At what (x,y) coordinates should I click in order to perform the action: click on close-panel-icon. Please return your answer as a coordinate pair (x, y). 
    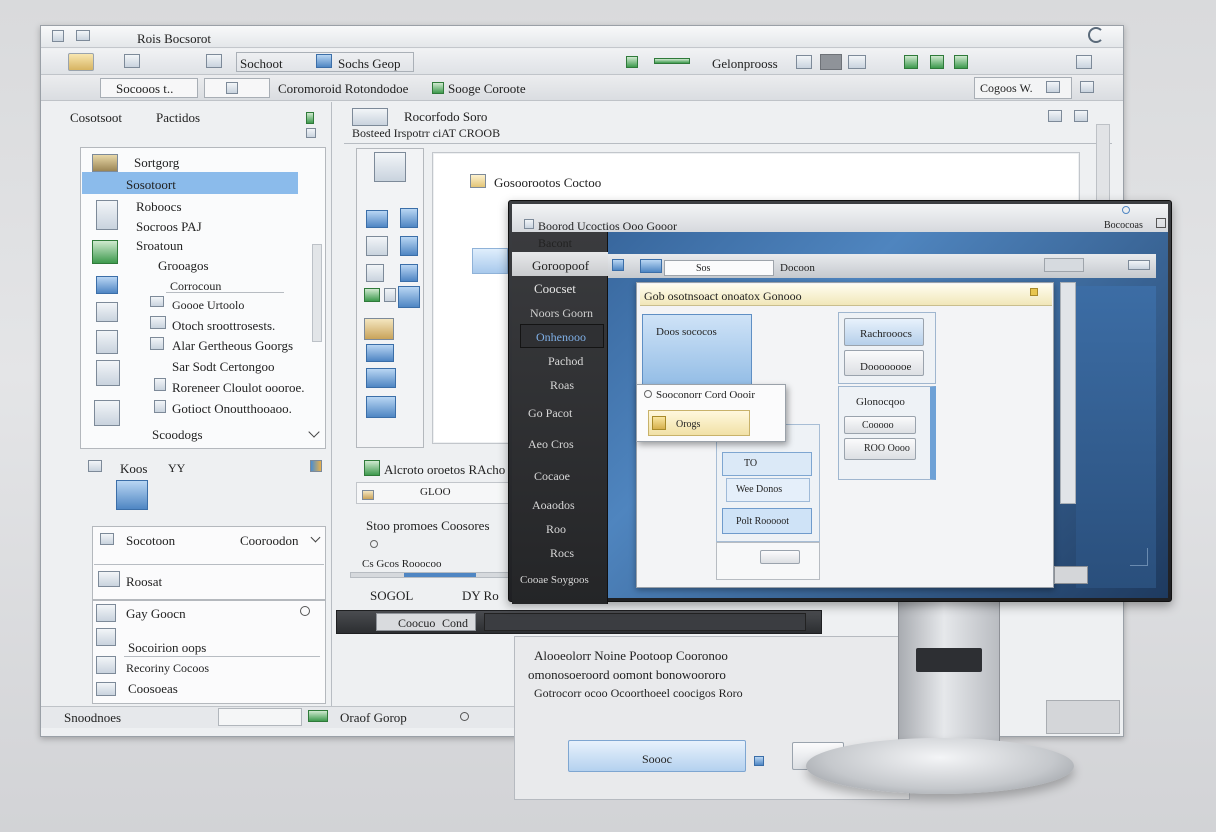
    Looking at the image, I should click on (1084, 62).